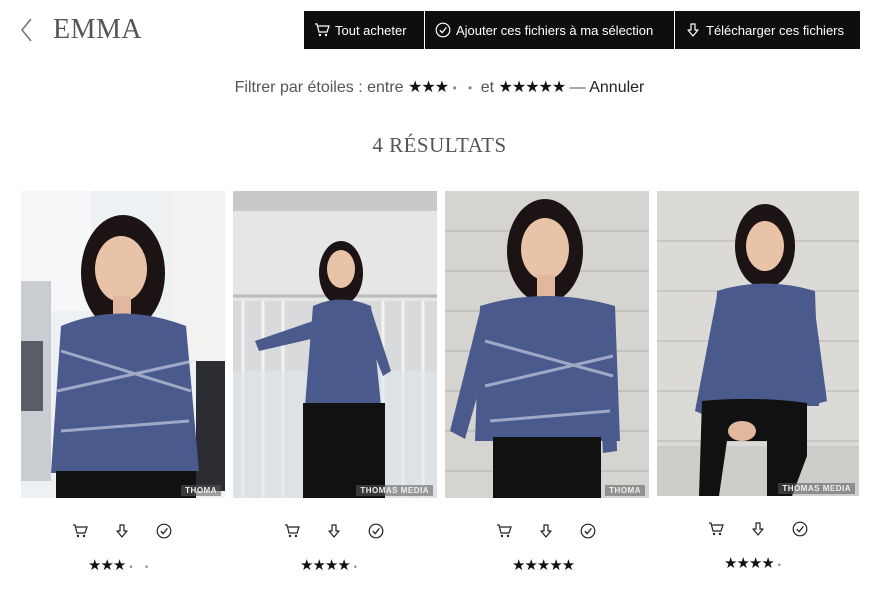  What do you see at coordinates (371, 30) in the screenshot?
I see `buy-all-label: Tout acheter` at bounding box center [371, 30].